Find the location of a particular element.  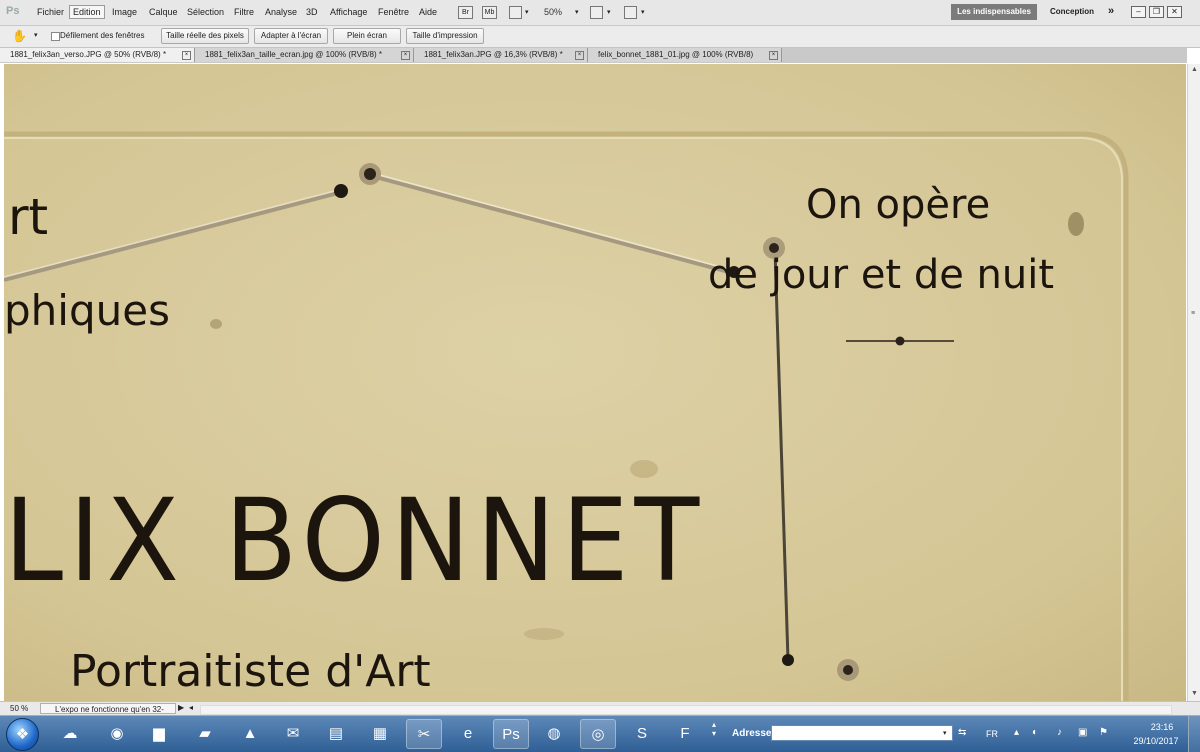

address-input is located at coordinates (862, 733).